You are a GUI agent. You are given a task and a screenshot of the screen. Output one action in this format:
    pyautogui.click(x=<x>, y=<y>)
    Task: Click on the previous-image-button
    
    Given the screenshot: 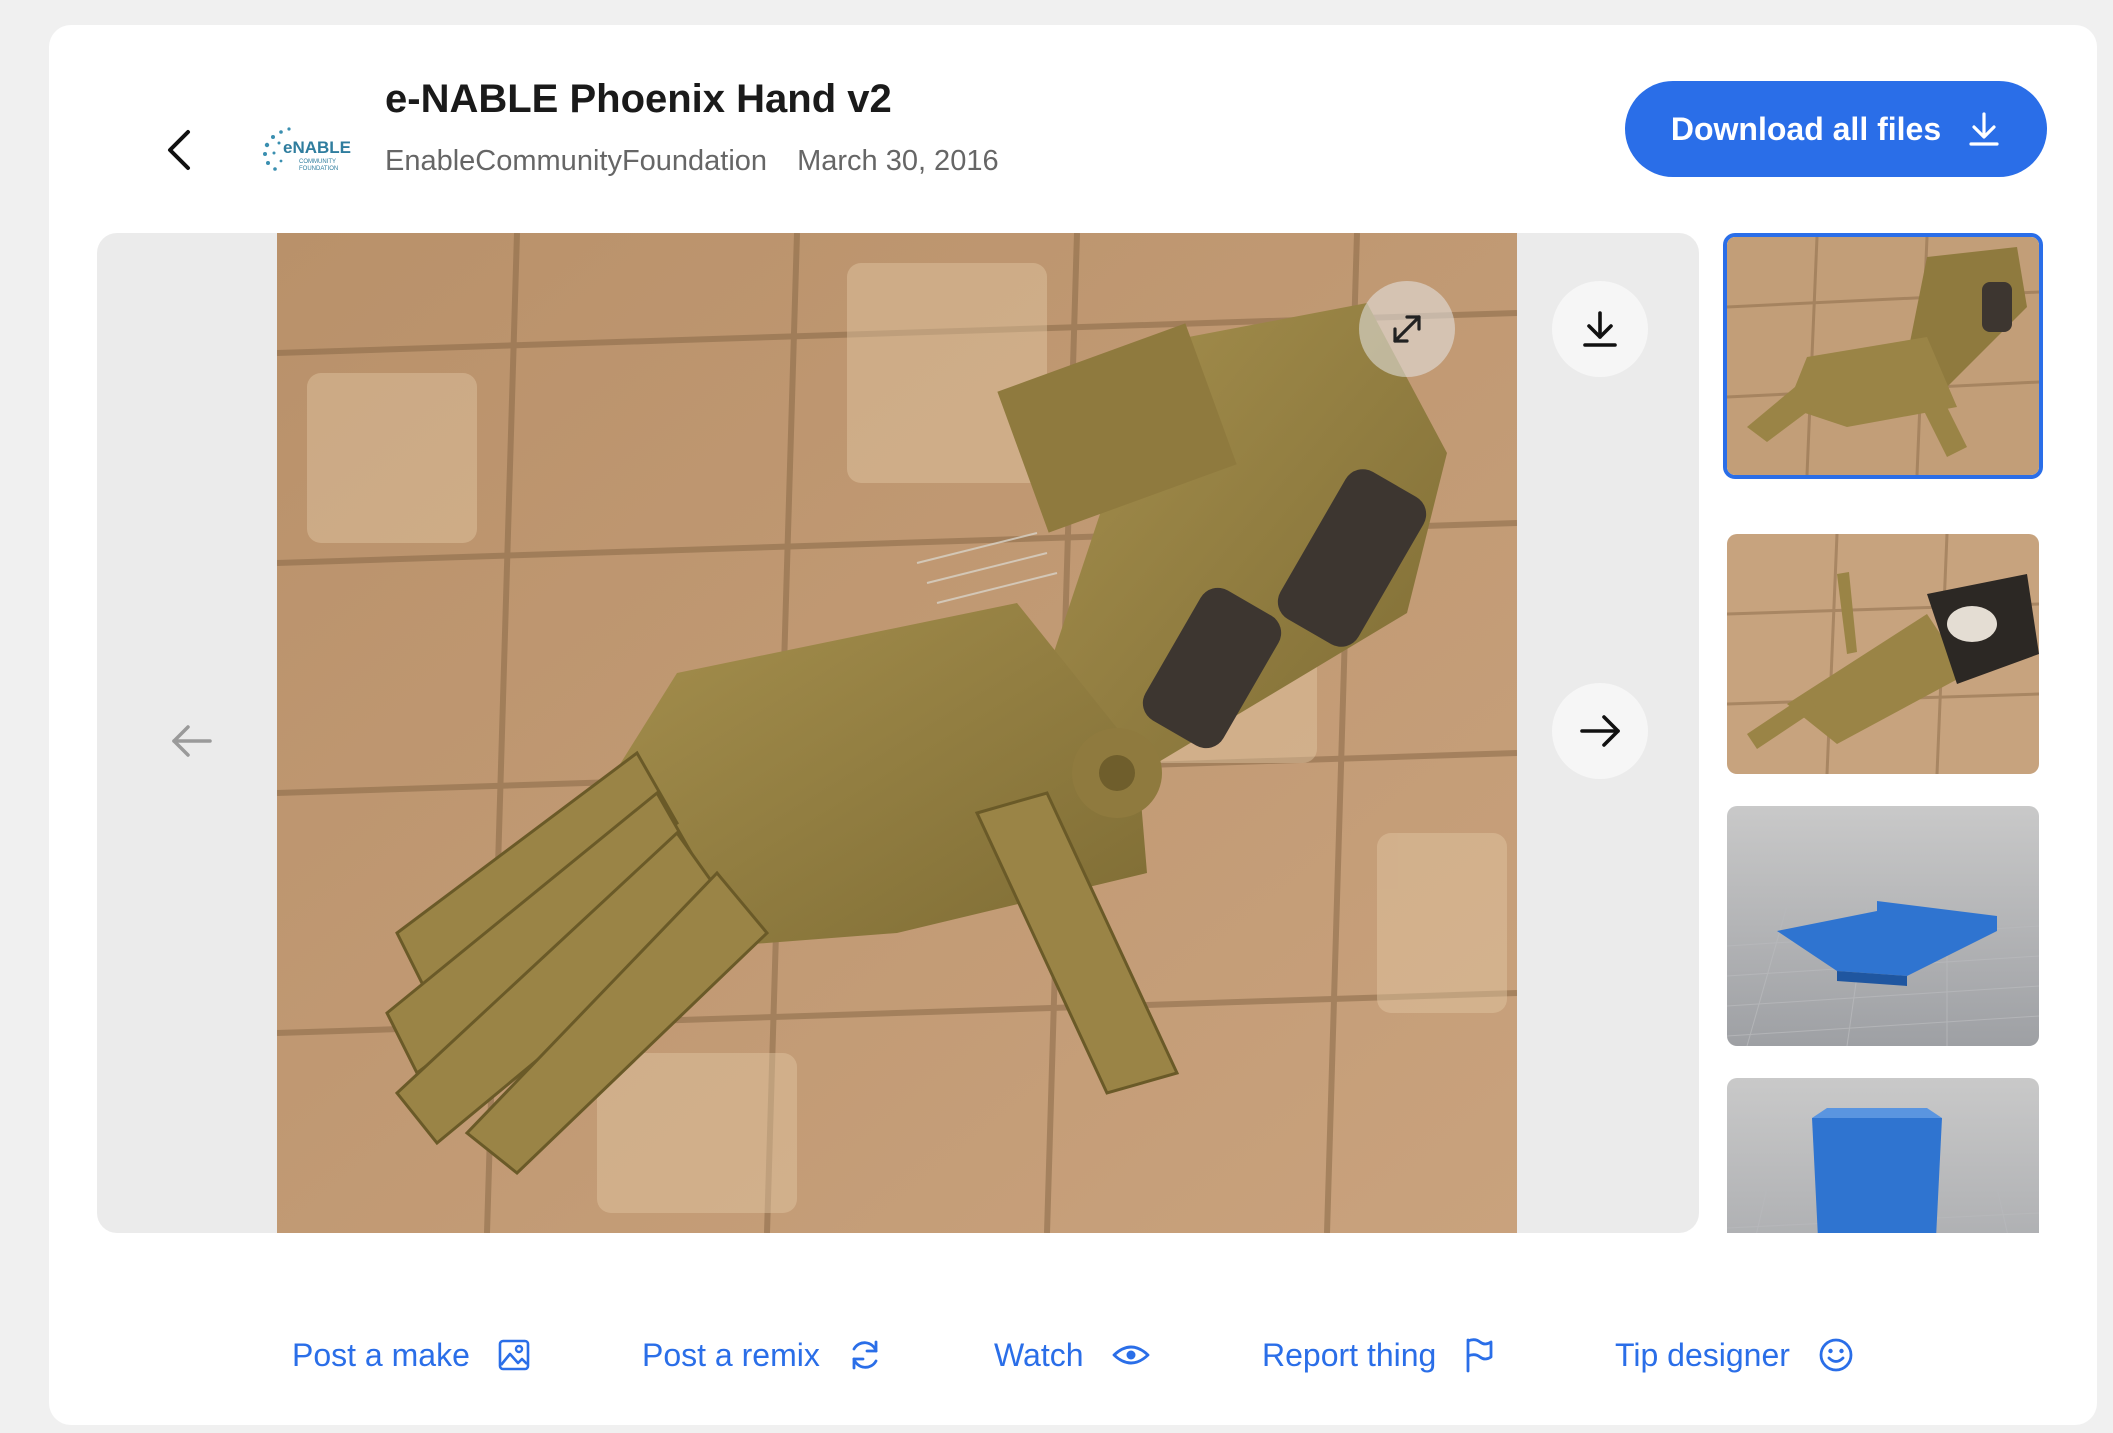 What is the action you would take?
    pyautogui.click(x=192, y=741)
    